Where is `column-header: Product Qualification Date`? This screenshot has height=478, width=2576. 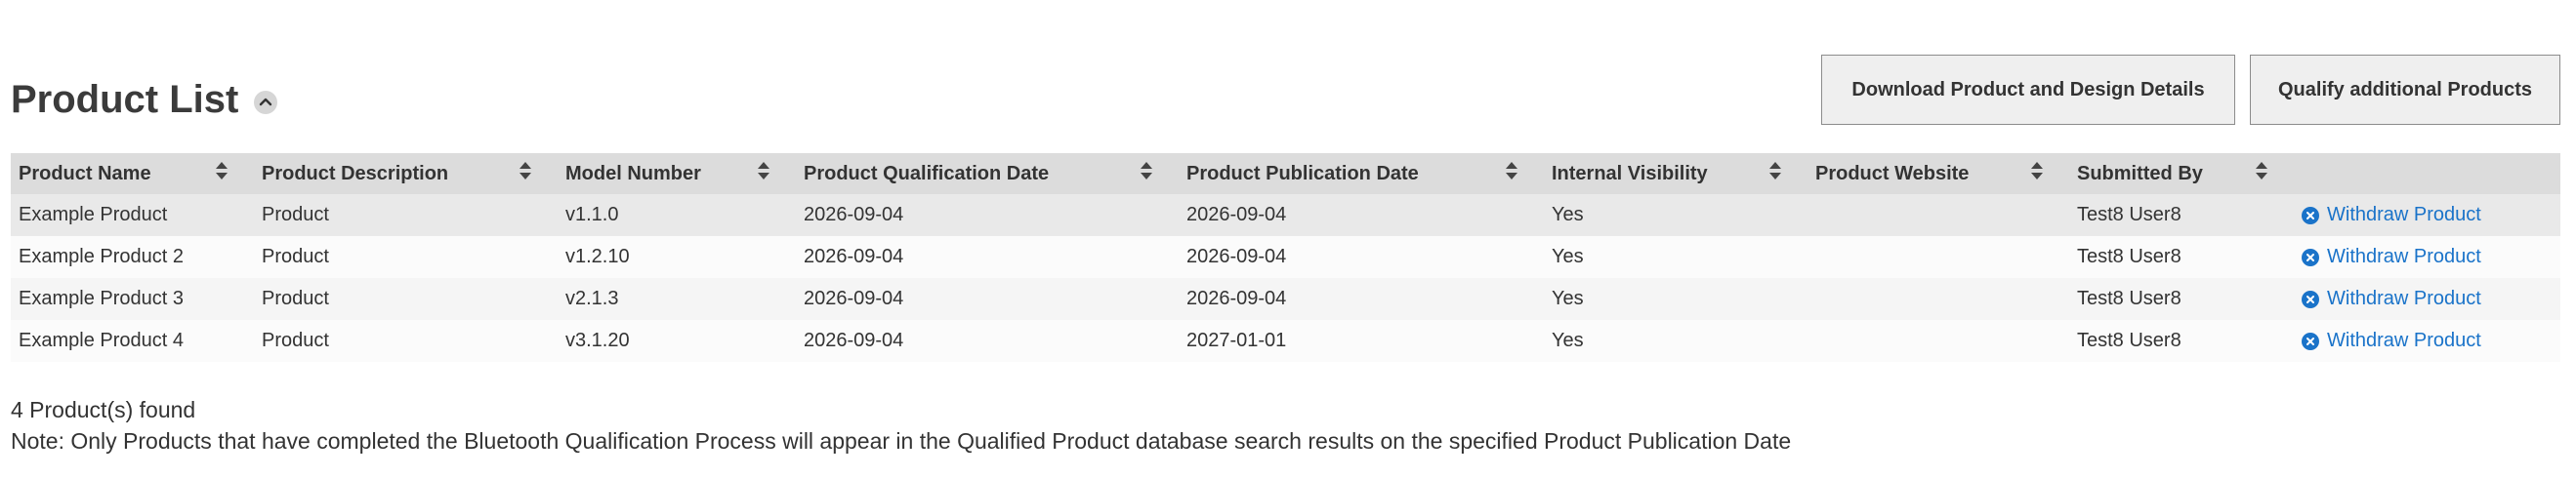
column-header: Product Qualification Date is located at coordinates (987, 173).